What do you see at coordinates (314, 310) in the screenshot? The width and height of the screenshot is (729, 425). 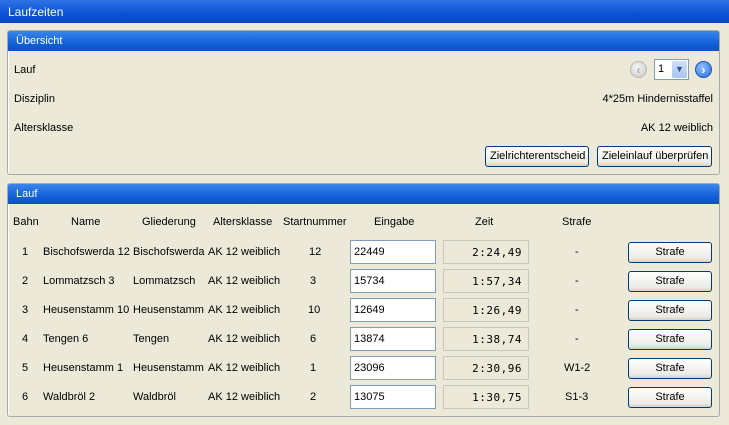 I see `cell-startnummer: 10` at bounding box center [314, 310].